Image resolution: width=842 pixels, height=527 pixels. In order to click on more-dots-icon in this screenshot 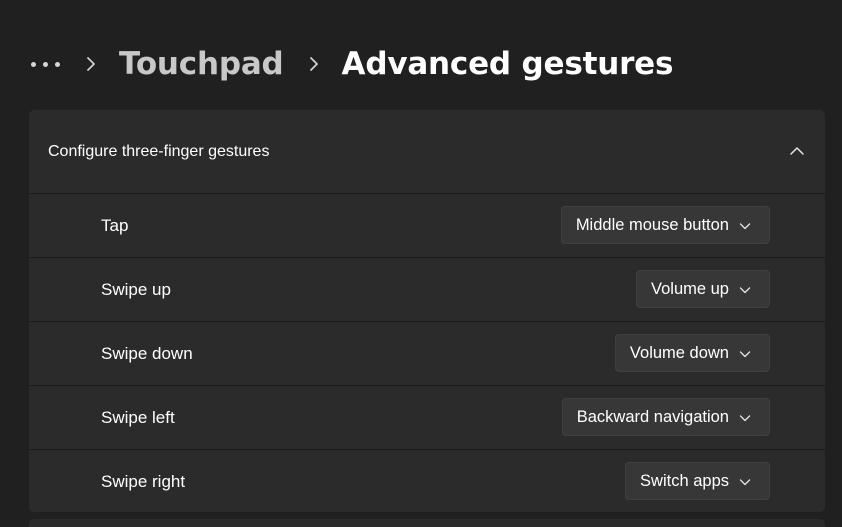, I will do `click(46, 64)`.